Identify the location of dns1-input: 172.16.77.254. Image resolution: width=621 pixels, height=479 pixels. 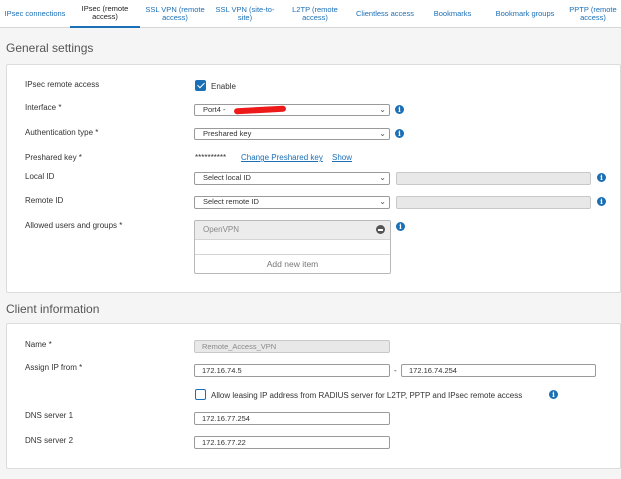
(292, 418).